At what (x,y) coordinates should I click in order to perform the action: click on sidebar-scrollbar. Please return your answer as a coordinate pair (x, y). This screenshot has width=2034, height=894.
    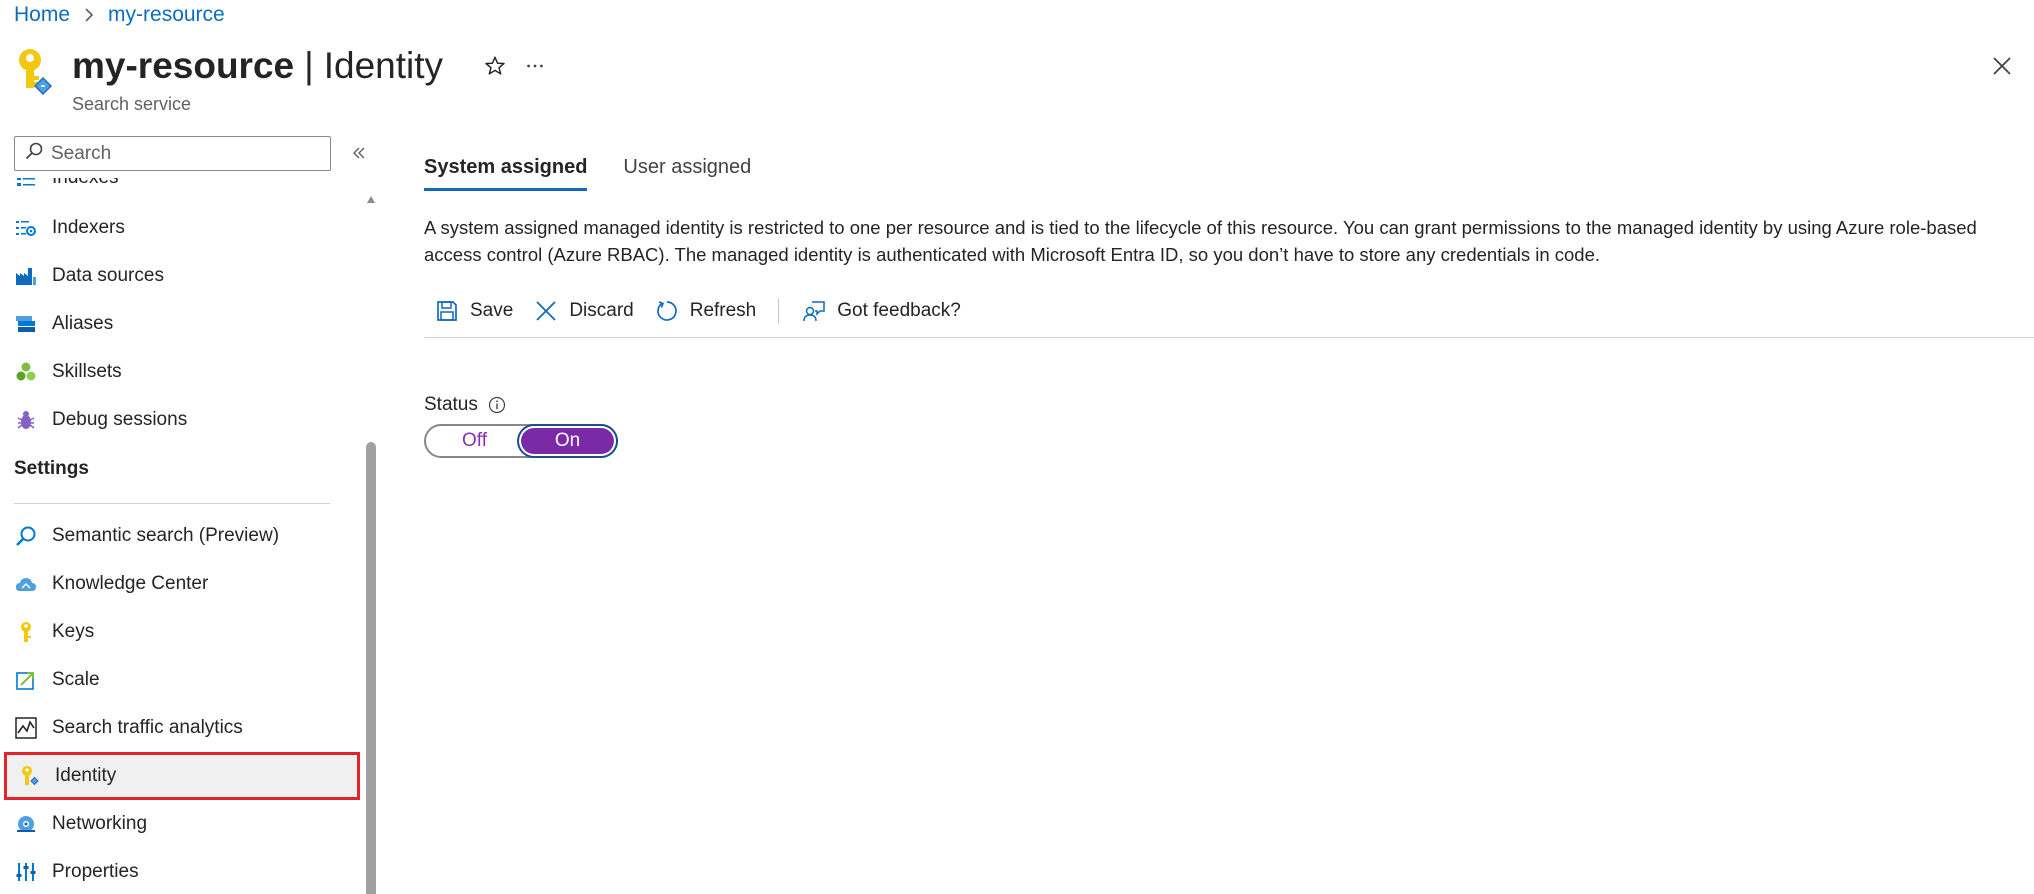
    Looking at the image, I should click on (371, 543).